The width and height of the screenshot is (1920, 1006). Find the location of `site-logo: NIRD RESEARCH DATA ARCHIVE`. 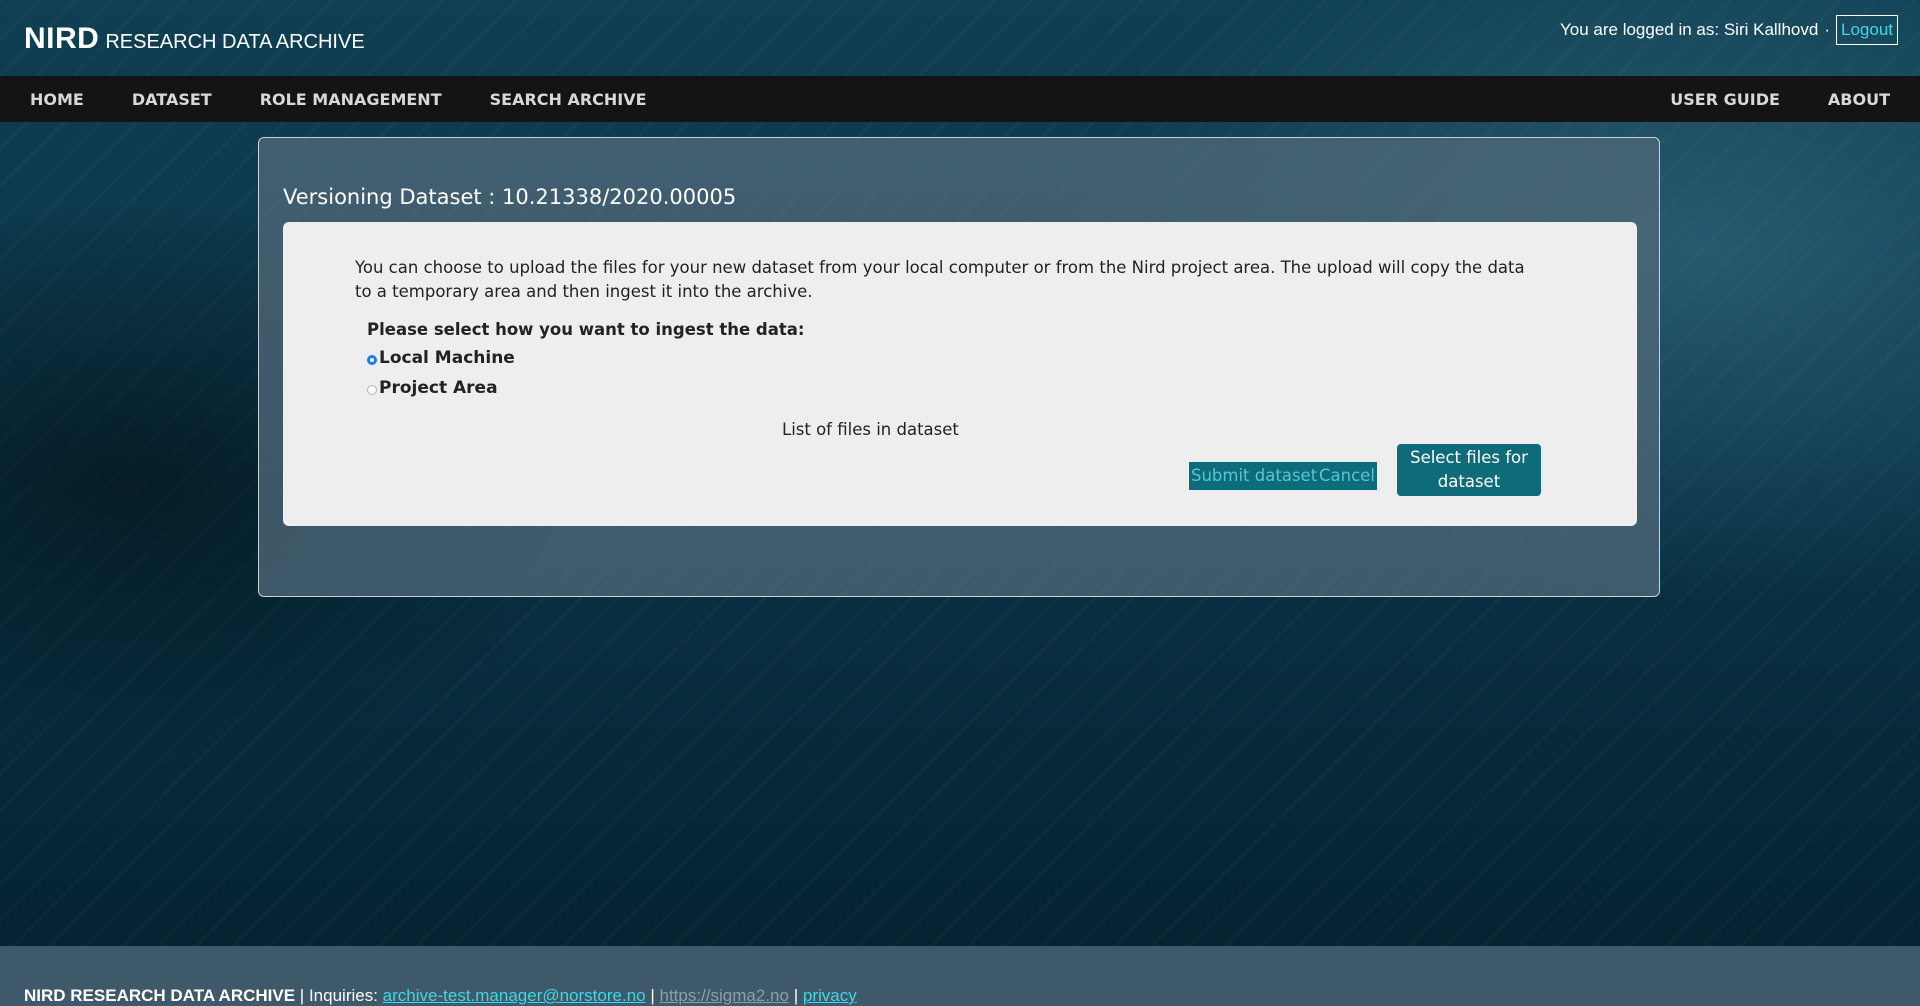

site-logo: NIRD RESEARCH DATA ARCHIVE is located at coordinates (194, 39).